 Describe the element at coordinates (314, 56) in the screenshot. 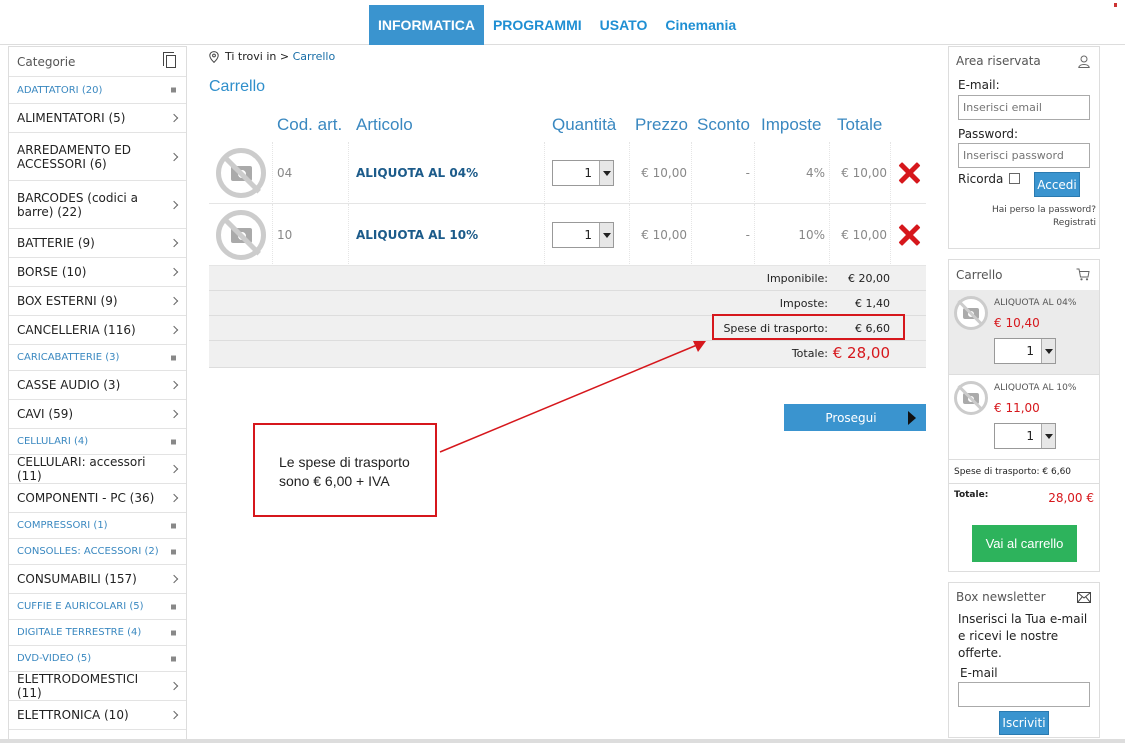

I see `breadcrumb-current: Carrello` at that location.